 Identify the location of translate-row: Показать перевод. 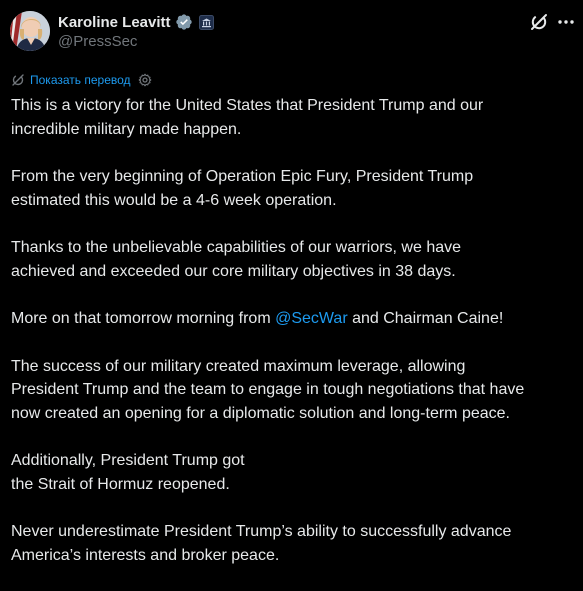
(81, 80).